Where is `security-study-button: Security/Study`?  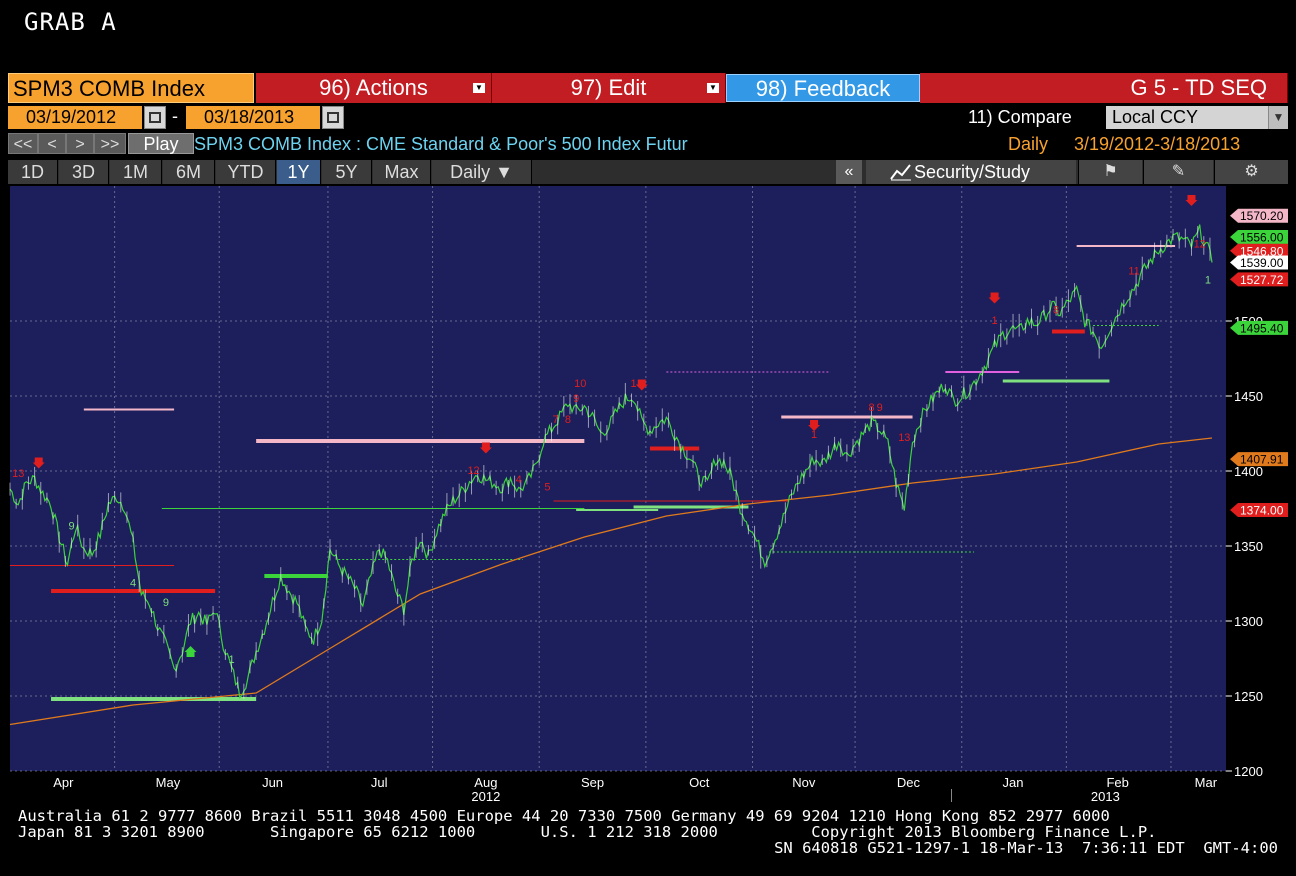 security-study-button: Security/Study is located at coordinates (971, 172).